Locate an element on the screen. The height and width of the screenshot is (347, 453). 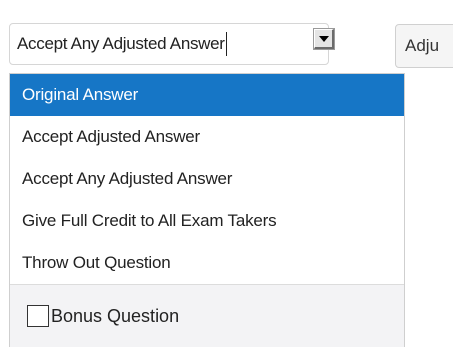
text-cursor is located at coordinates (226, 44).